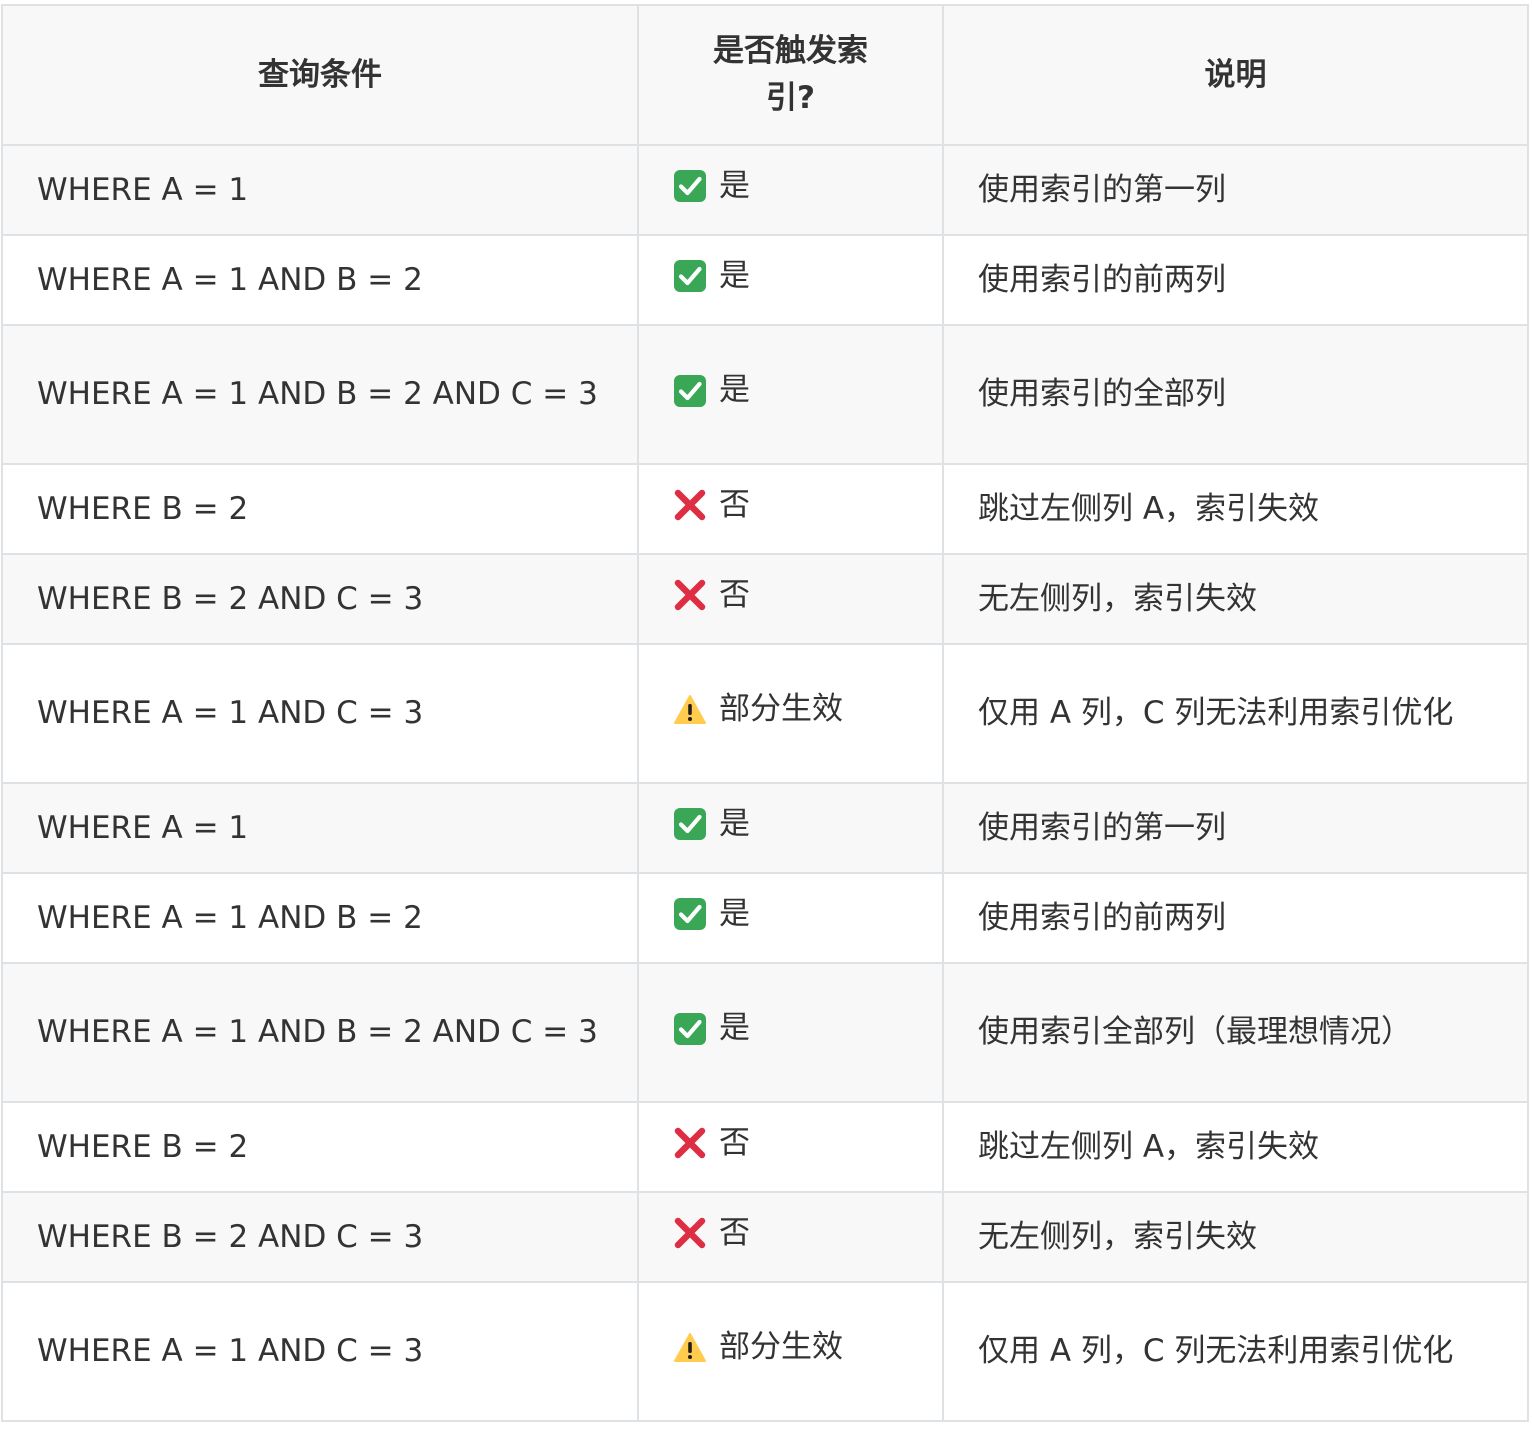  Describe the element at coordinates (1235, 394) in the screenshot. I see `description-cell: 使用索引的全部列` at that location.